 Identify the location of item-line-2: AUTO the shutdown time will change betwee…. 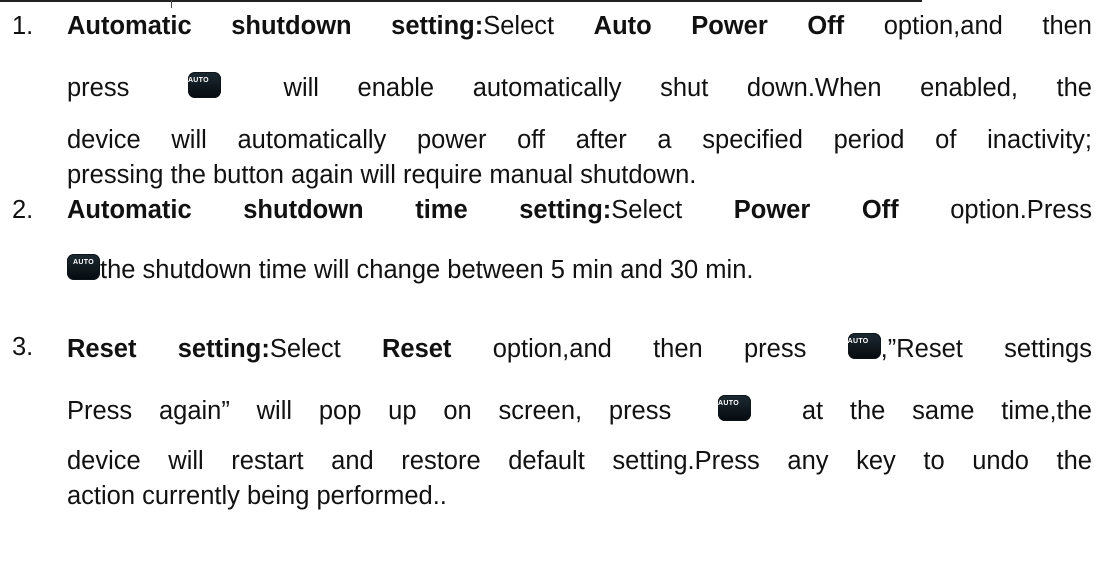
(410, 269).